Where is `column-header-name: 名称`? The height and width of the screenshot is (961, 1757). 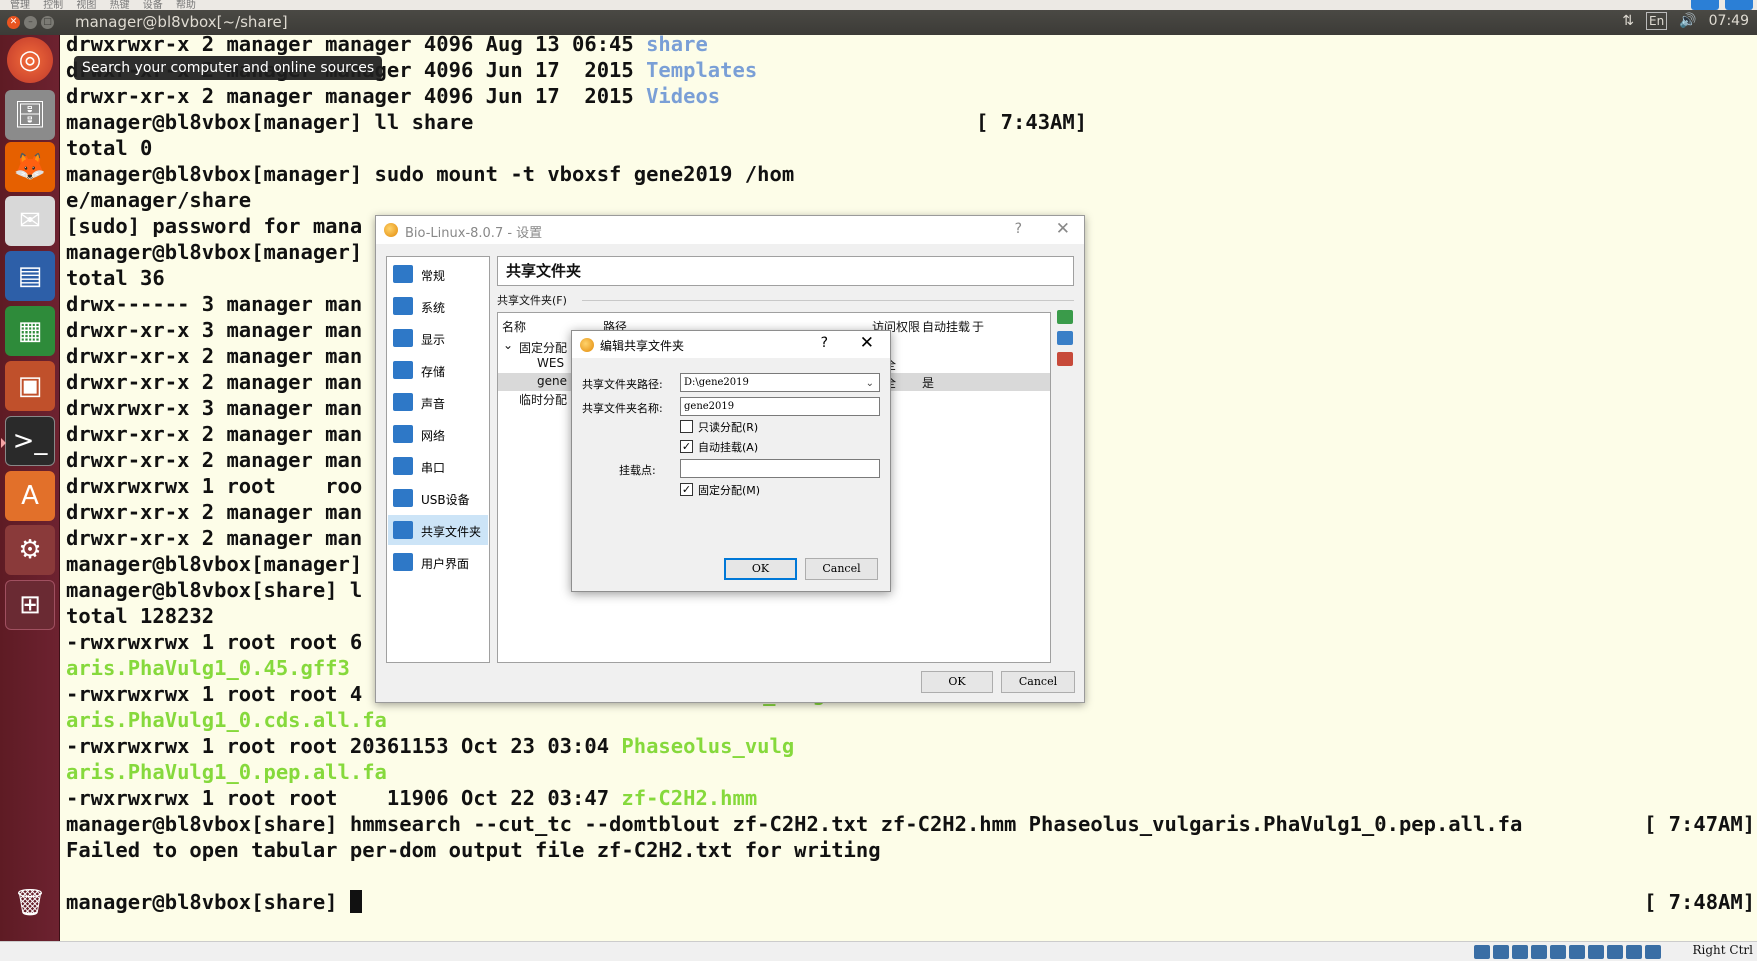
column-header-name: 名称 is located at coordinates (514, 326).